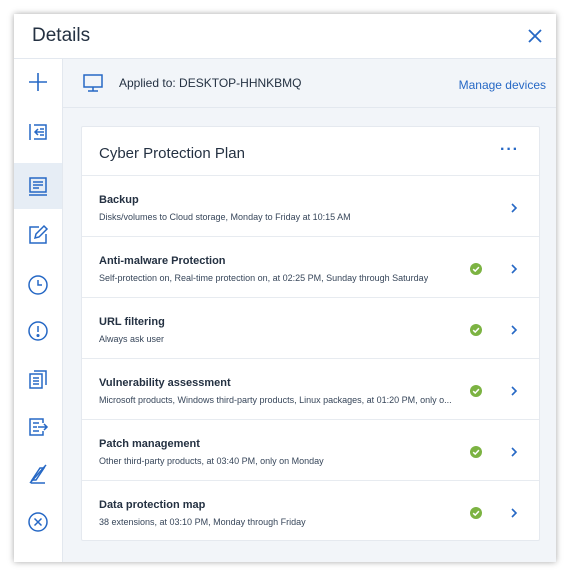 This screenshot has width=576, height=581. I want to click on clock-icon, so click(38, 285).